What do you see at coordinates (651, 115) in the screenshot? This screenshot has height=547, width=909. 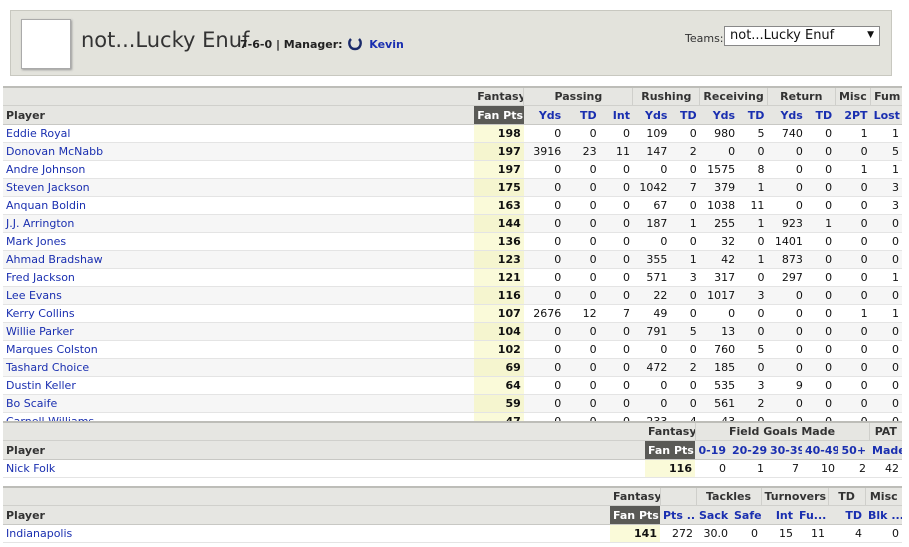 I see `col-rush-yds: Yds` at bounding box center [651, 115].